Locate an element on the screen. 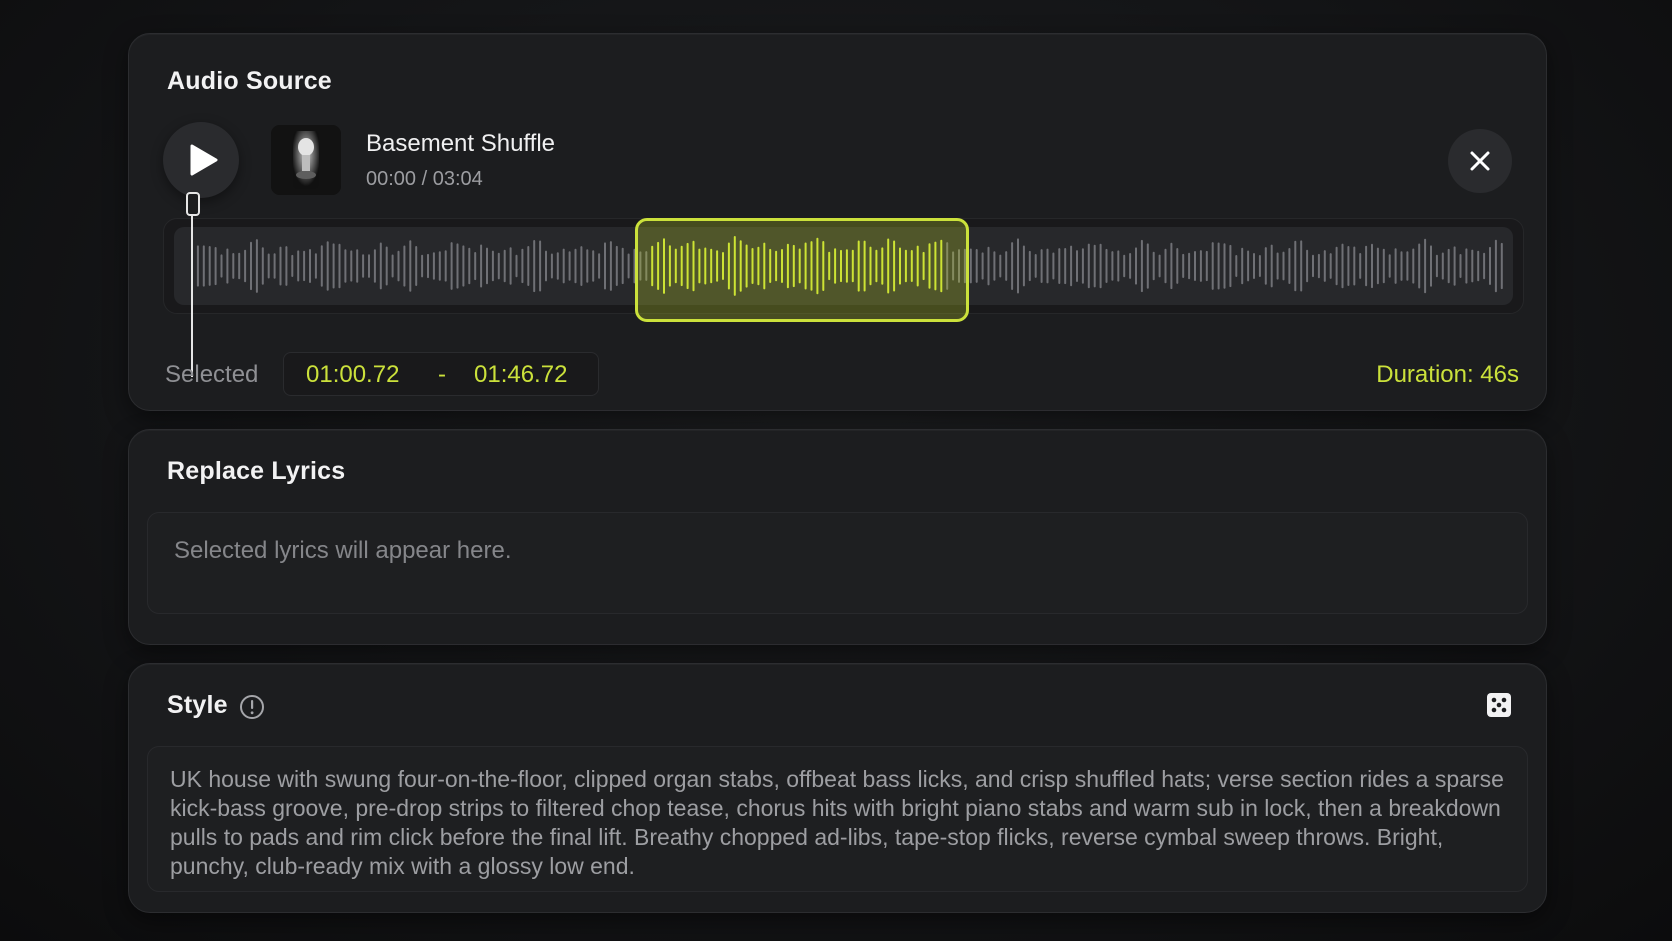  close-button is located at coordinates (1480, 161).